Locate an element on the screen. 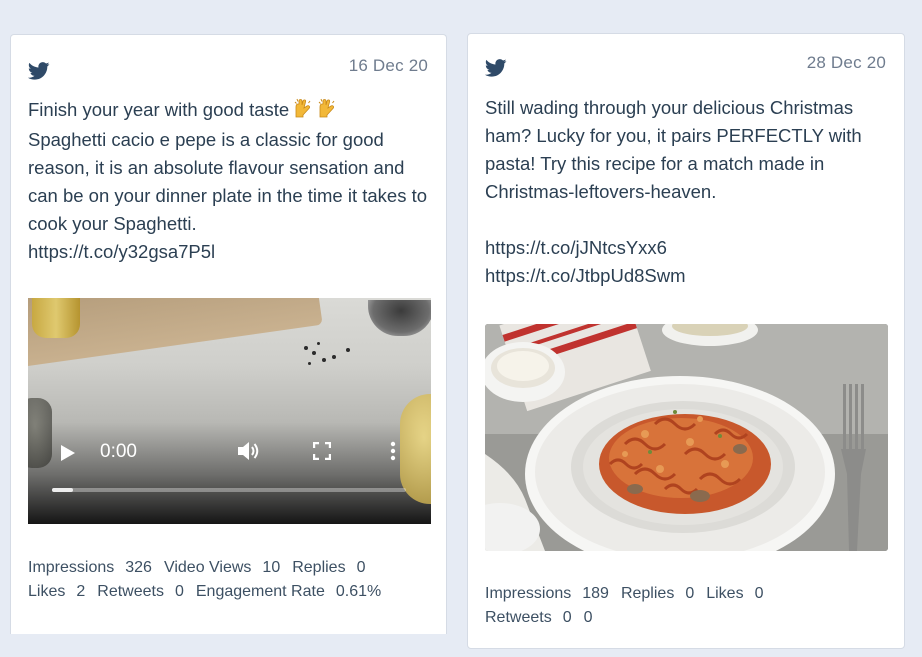  stat-value: 2 is located at coordinates (81, 591).